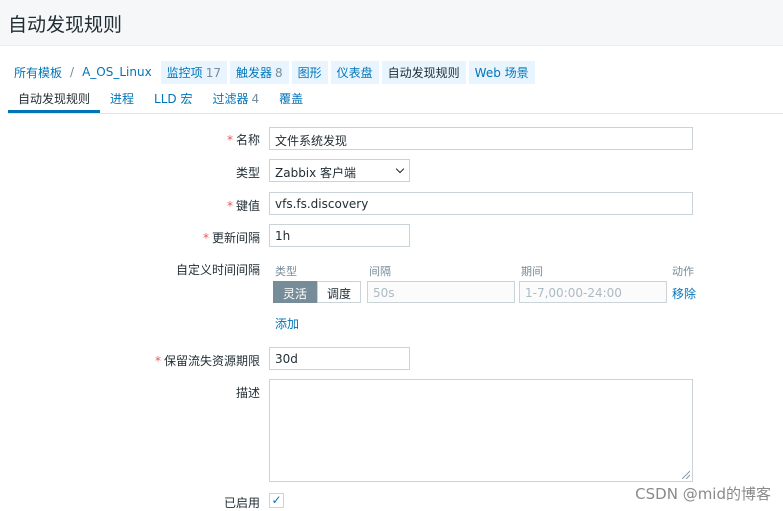  Describe the element at coordinates (243, 140) in the screenshot. I see `name-label: * 名称` at that location.